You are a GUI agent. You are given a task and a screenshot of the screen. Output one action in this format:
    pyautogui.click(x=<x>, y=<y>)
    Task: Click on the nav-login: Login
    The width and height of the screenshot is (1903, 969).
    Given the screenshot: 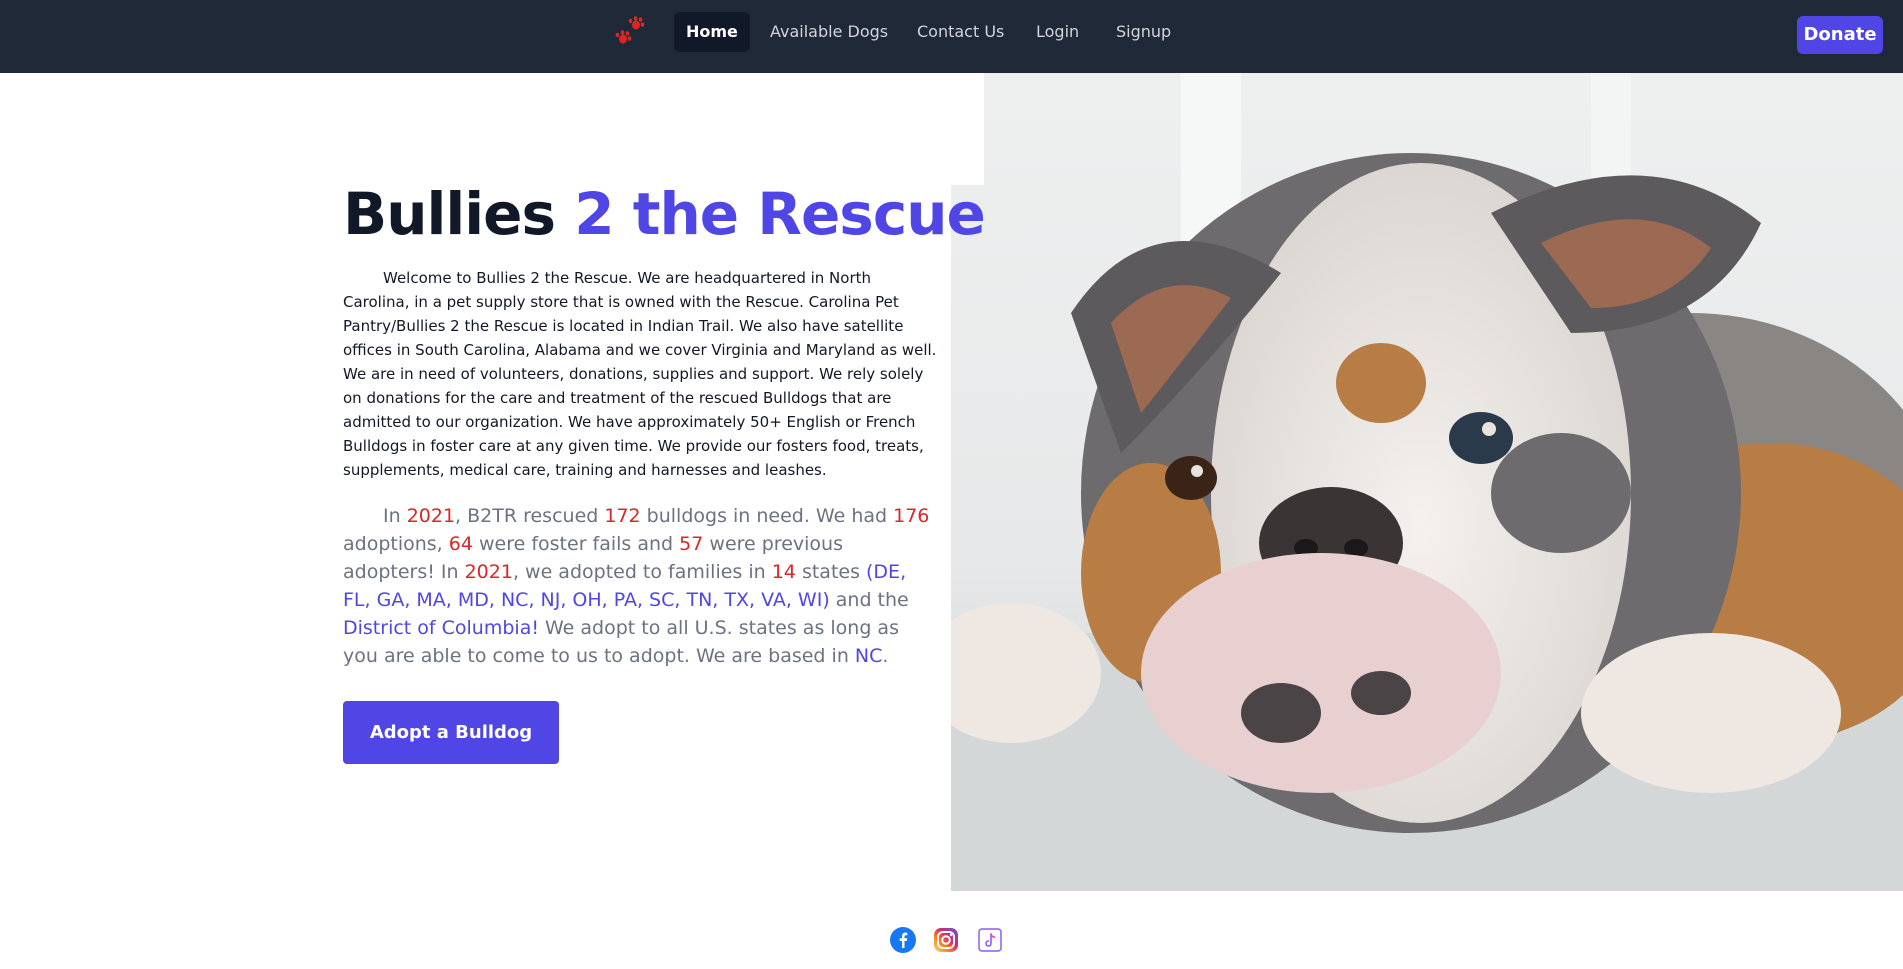 What is the action you would take?
    pyautogui.click(x=1057, y=32)
    